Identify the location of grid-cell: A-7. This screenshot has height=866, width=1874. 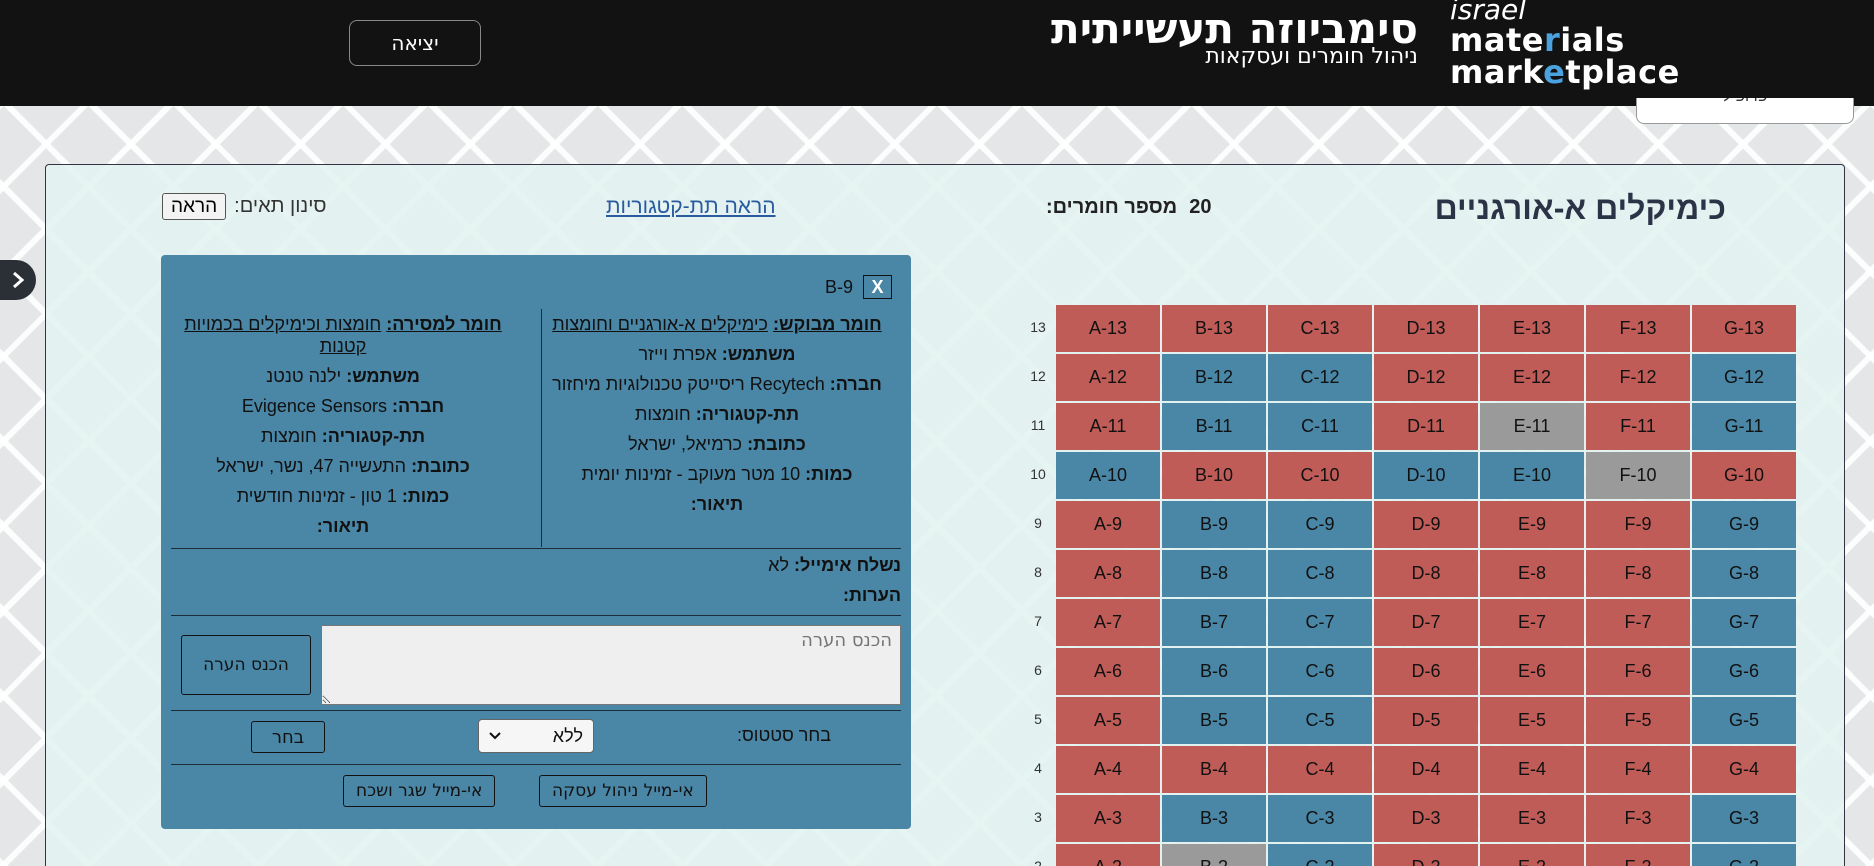
(1108, 622).